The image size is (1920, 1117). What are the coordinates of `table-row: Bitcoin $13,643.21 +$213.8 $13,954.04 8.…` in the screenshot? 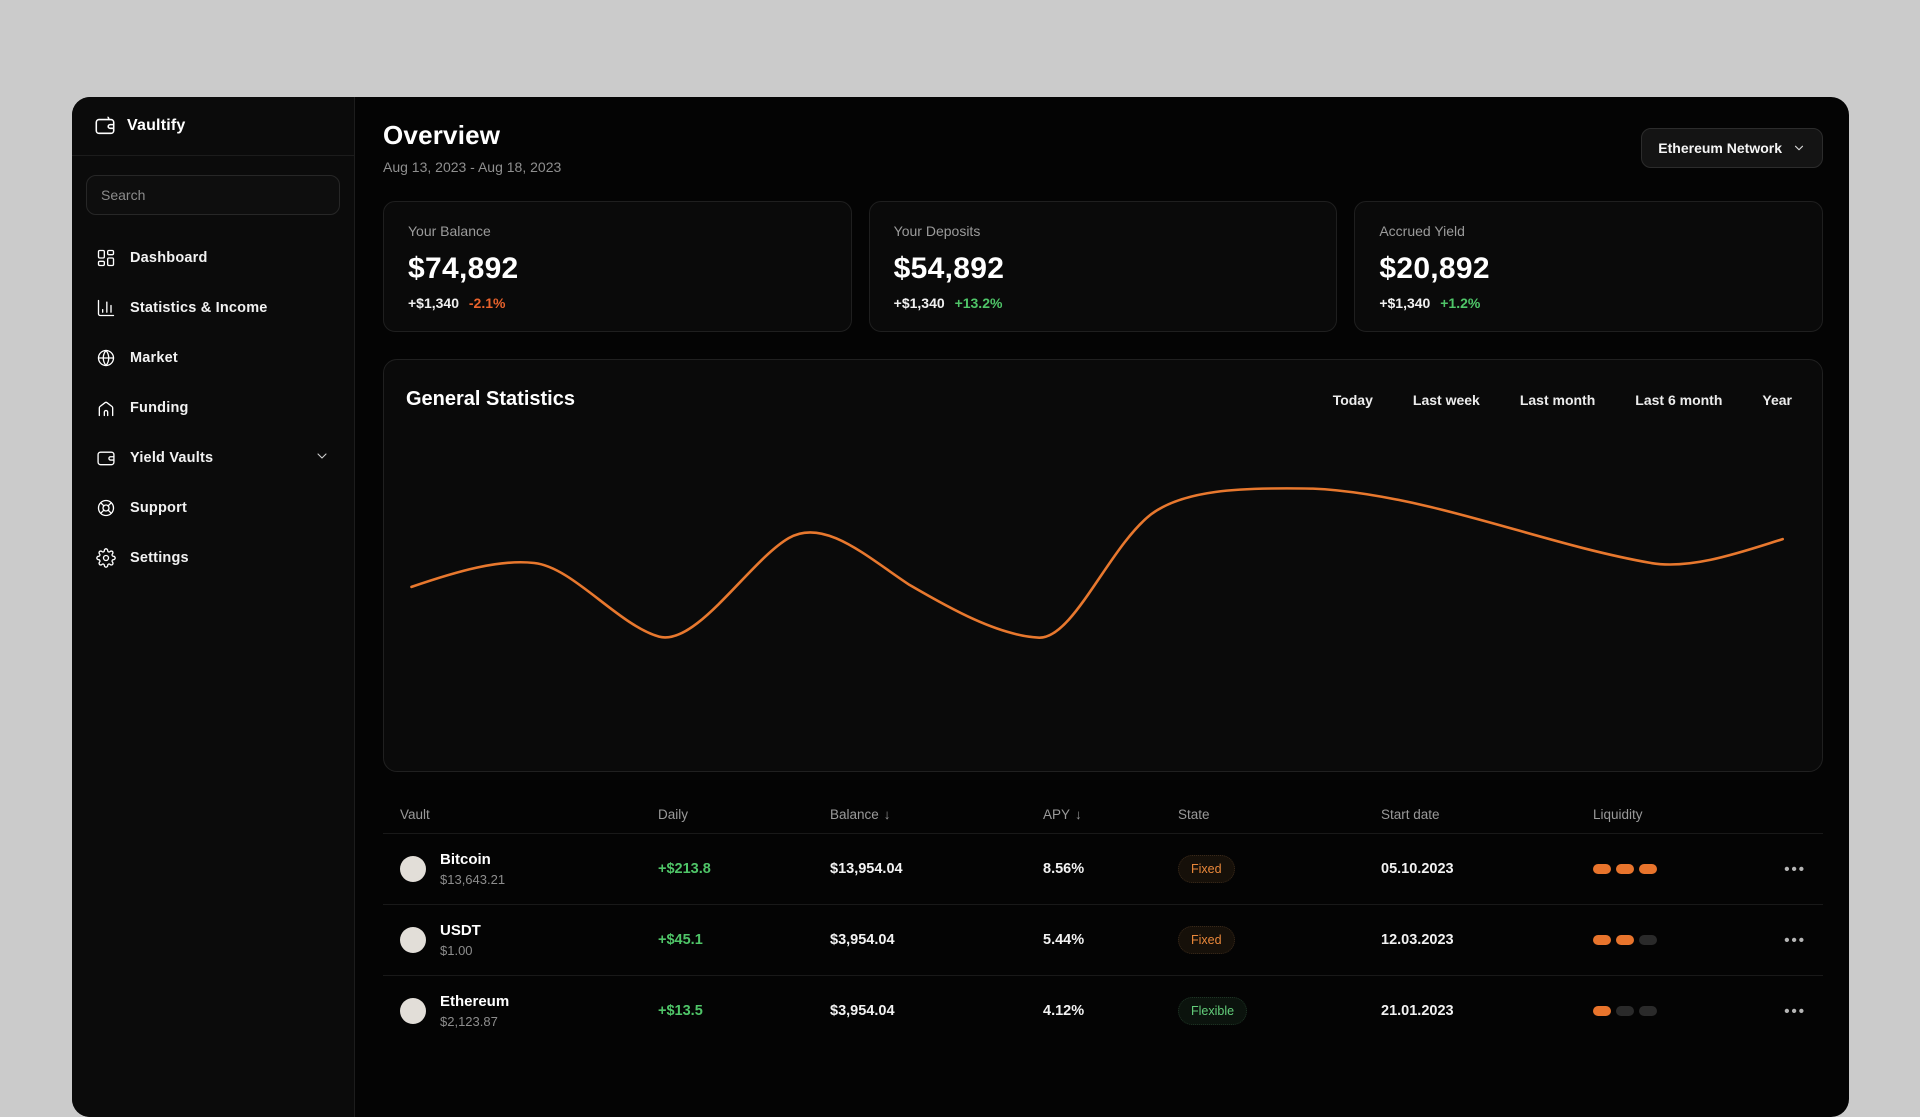 It's located at (1103, 868).